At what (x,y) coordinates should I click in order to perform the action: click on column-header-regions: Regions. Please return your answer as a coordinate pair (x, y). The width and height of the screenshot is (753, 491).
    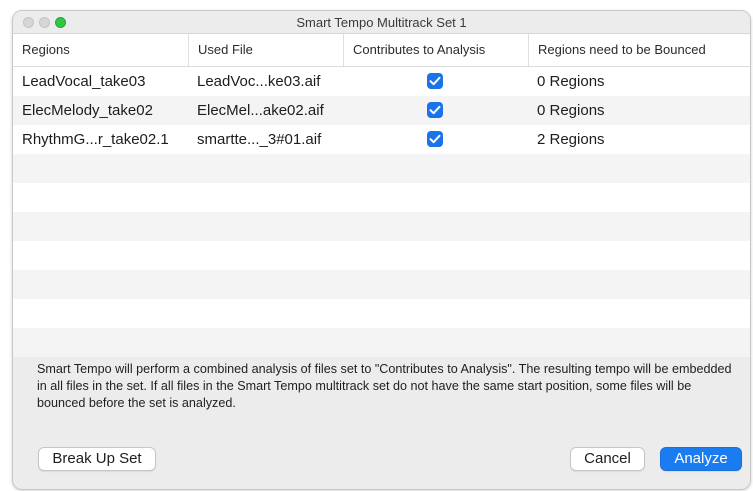
    Looking at the image, I should click on (100, 50).